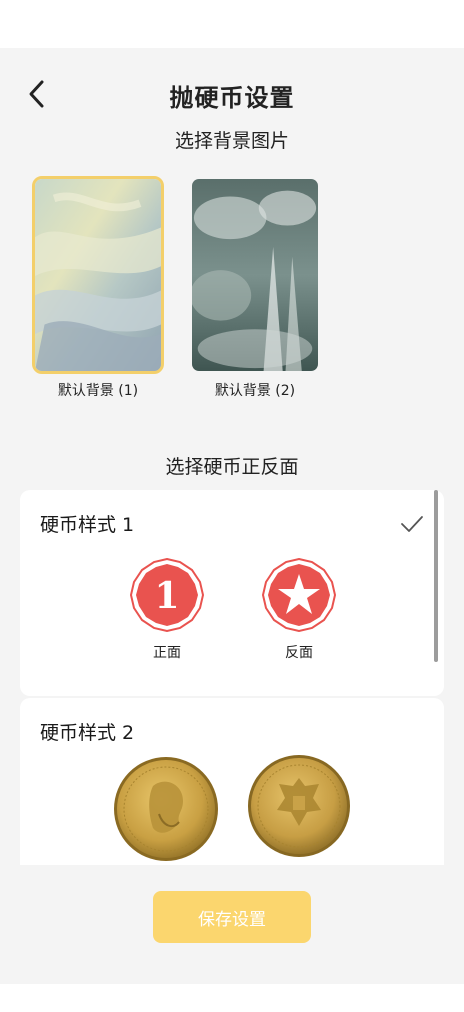 This screenshot has width=464, height=1012. What do you see at coordinates (232, 98) in the screenshot?
I see `page-title: 抛硬币设置` at bounding box center [232, 98].